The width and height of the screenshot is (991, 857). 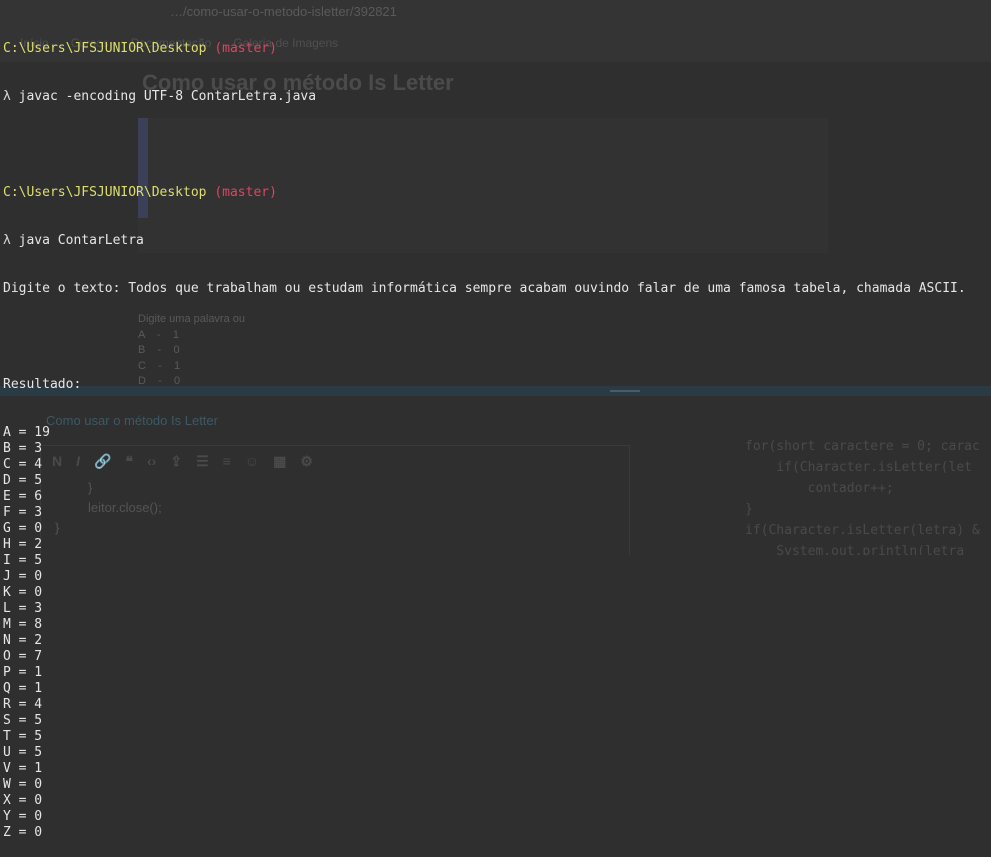 What do you see at coordinates (23, 448) in the screenshot?
I see `result-line: B = 3` at bounding box center [23, 448].